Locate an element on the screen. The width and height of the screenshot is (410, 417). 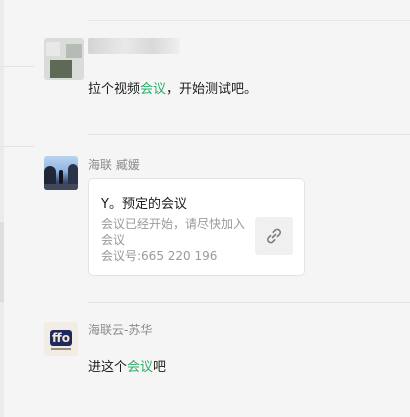
meeting-card: Y。预定的会议 会议已经开始，请尽快加入会议 会议号:665 220 196 is located at coordinates (196, 227).